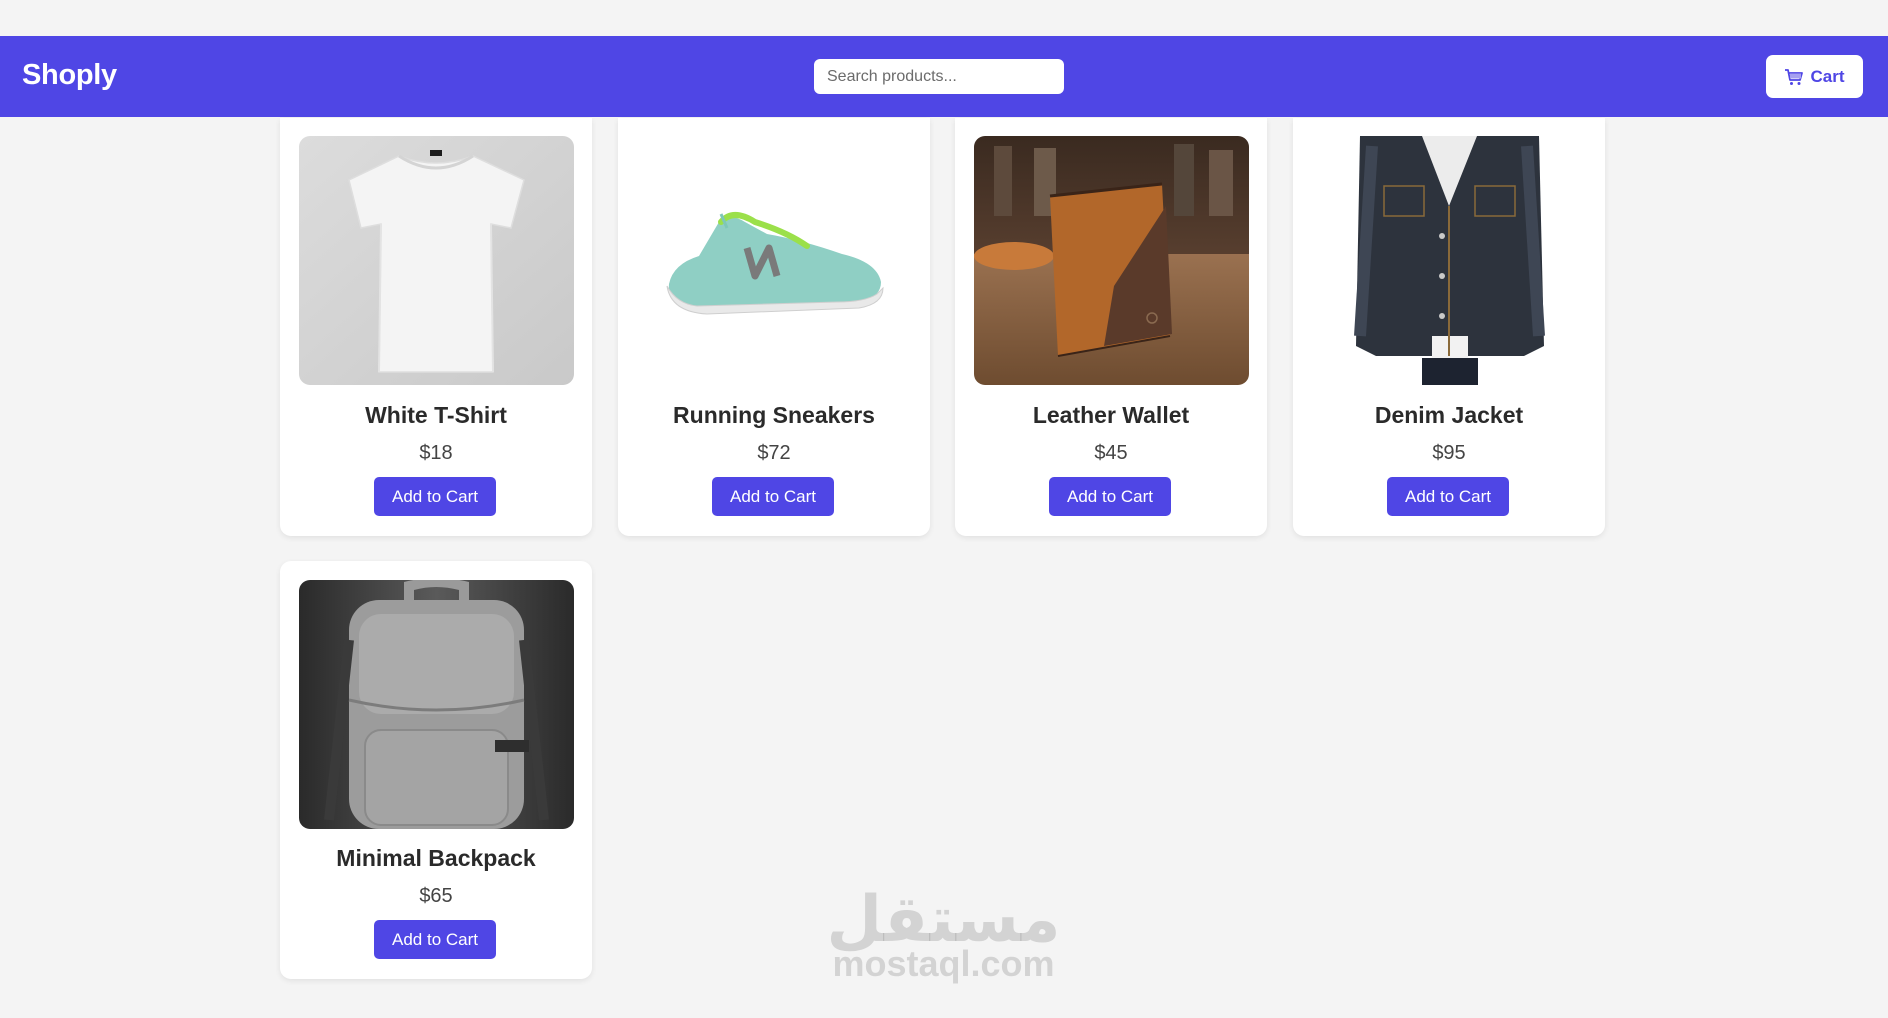 The height and width of the screenshot is (1018, 1888). I want to click on product-card: Minimal Backpack $65 Add to Cart, so click(436, 770).